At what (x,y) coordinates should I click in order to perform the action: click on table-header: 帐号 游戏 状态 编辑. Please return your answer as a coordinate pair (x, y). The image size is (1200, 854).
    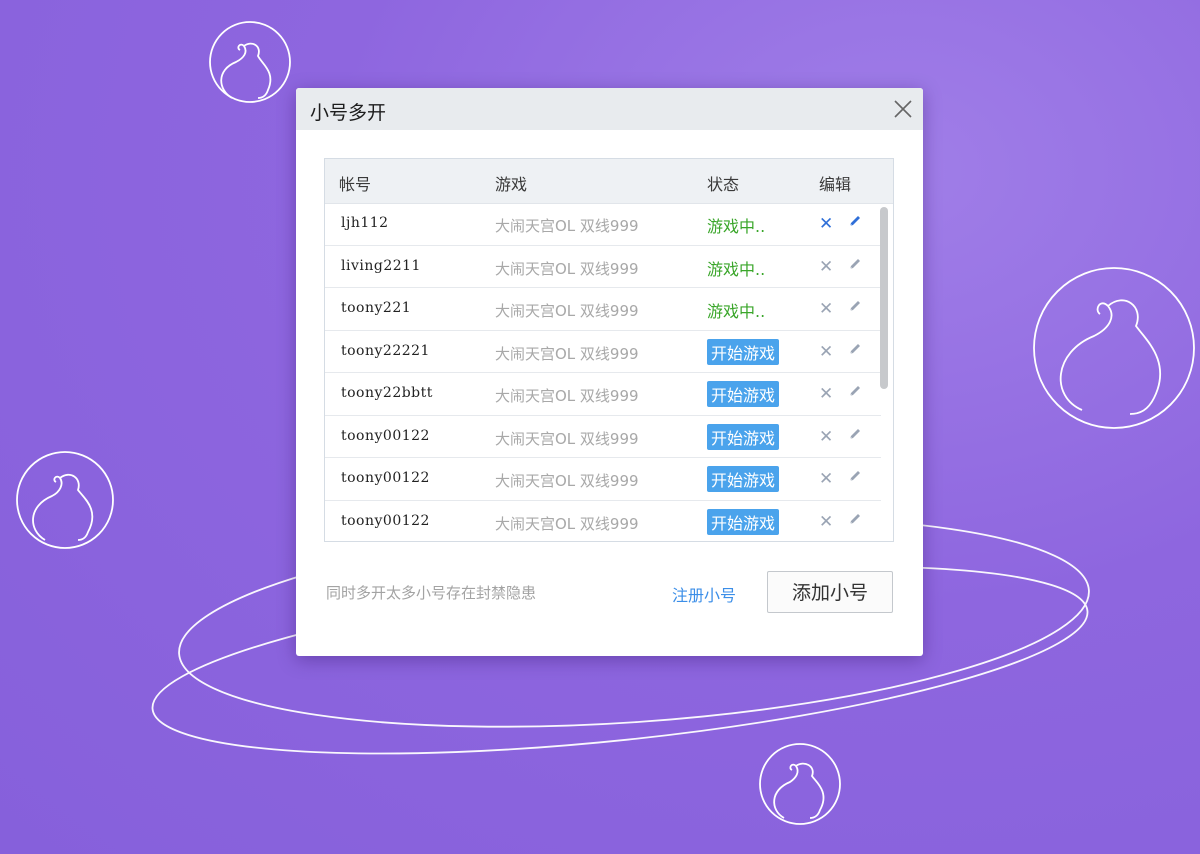
    Looking at the image, I should click on (609, 181).